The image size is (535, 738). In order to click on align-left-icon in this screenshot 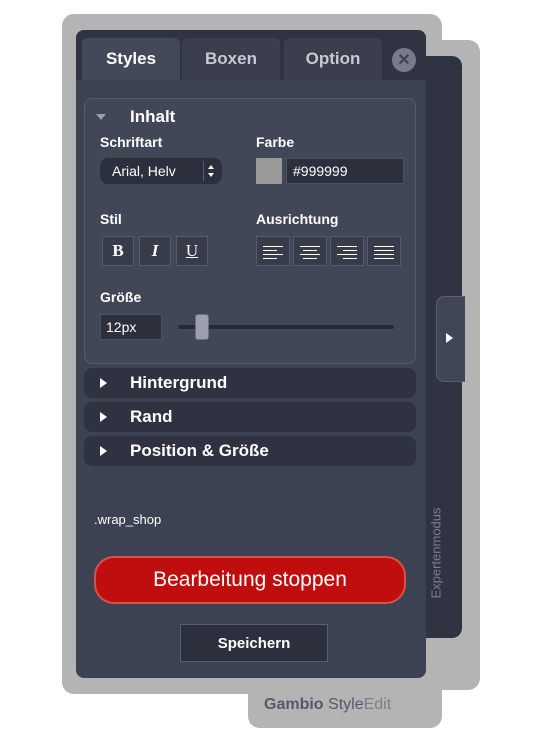, I will do `click(273, 251)`.